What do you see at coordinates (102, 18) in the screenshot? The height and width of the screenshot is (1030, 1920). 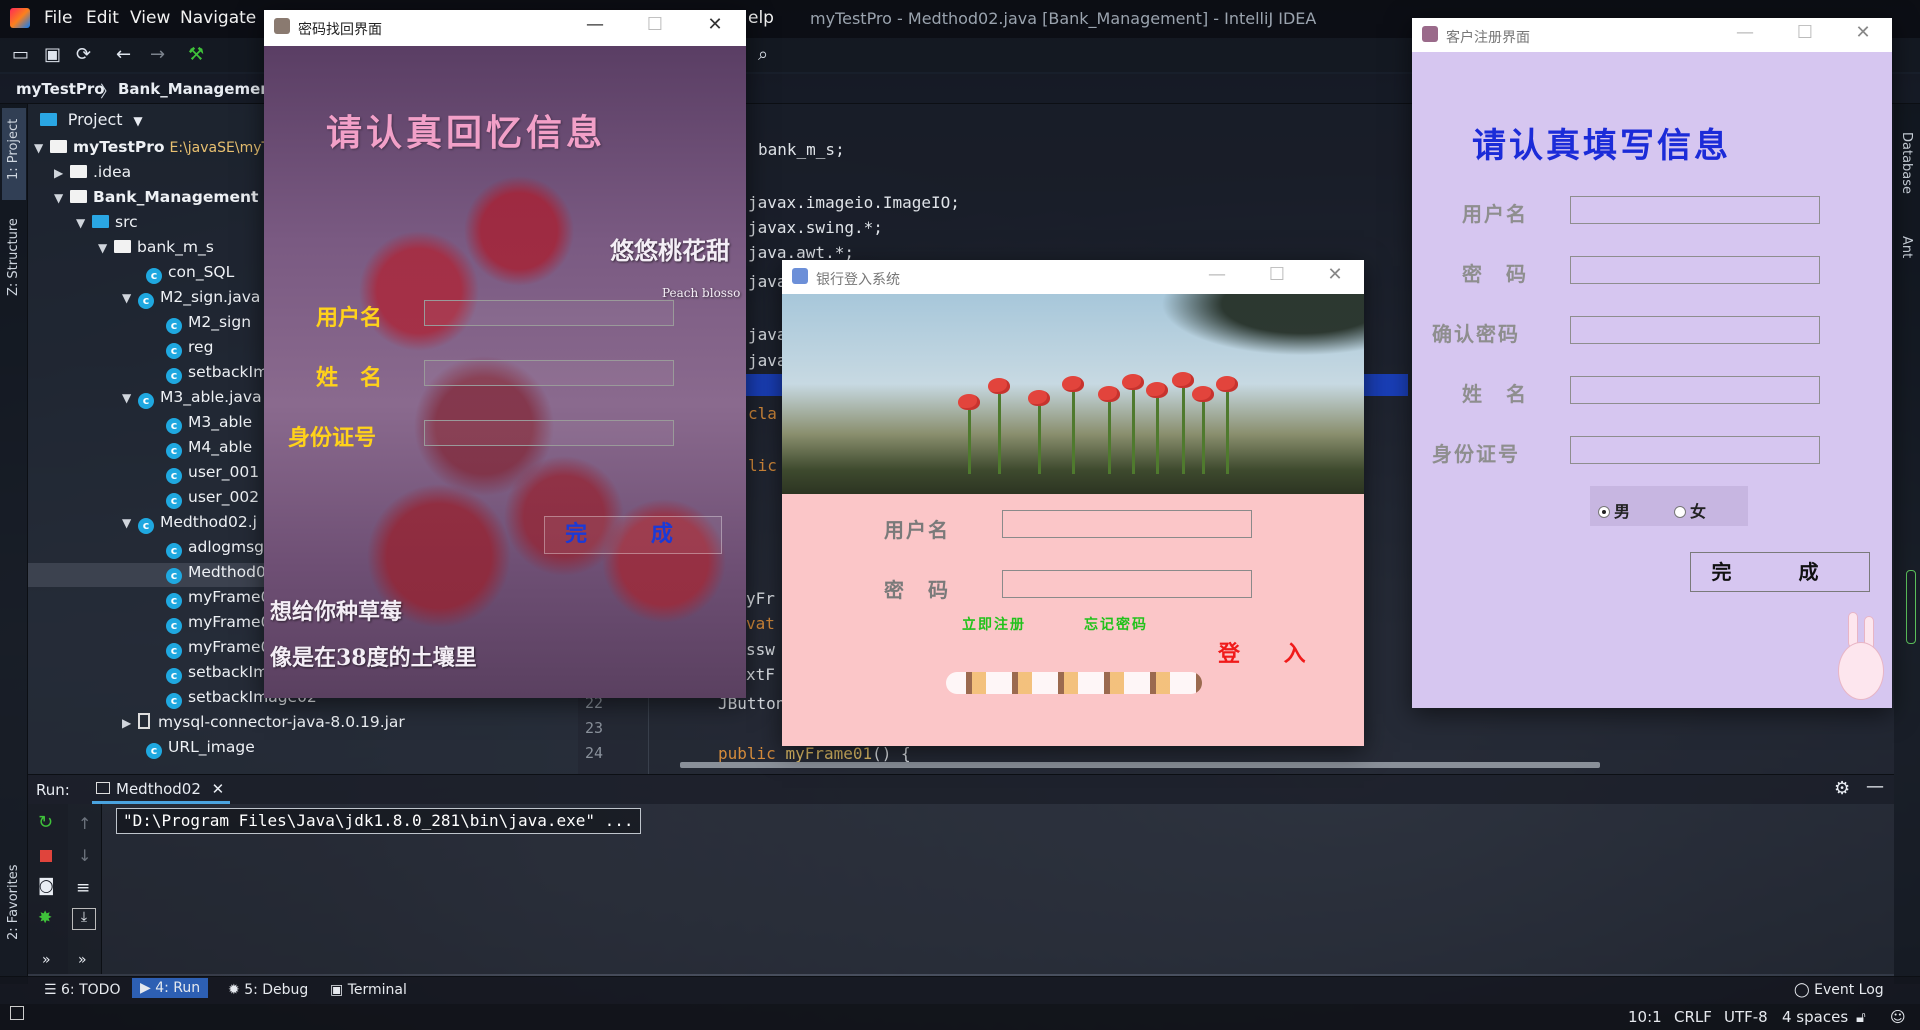 I see `menu-edit: Edit` at bounding box center [102, 18].